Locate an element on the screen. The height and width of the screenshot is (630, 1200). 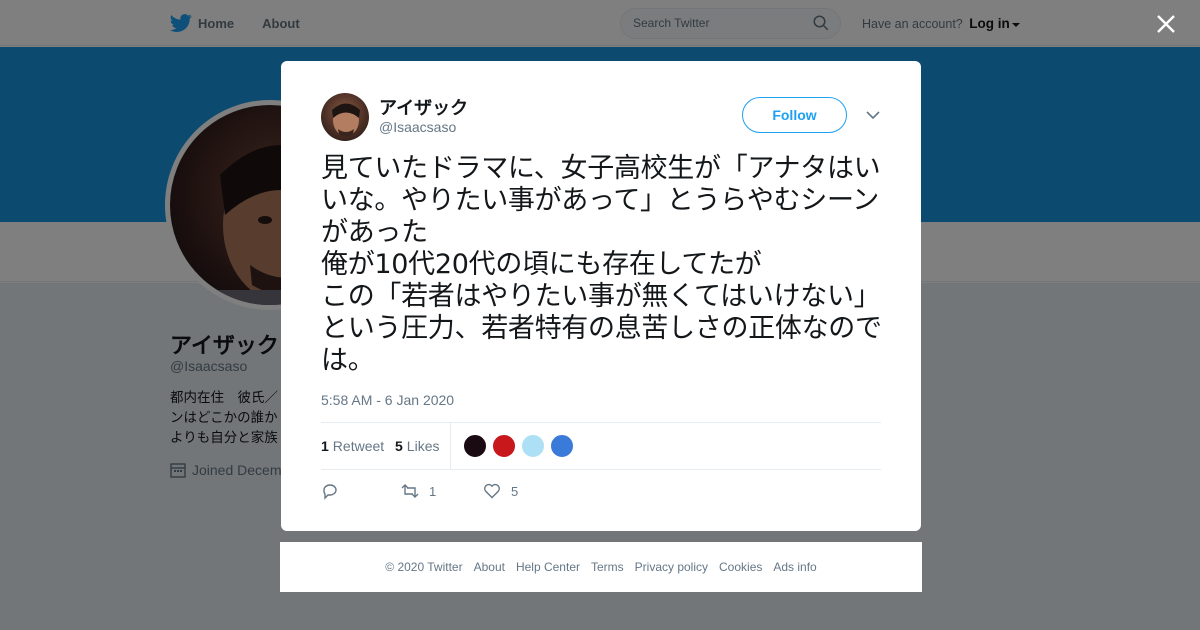
tweet-timestamp: 5:58 AM - 6 Jan 2020 is located at coordinates (387, 400).